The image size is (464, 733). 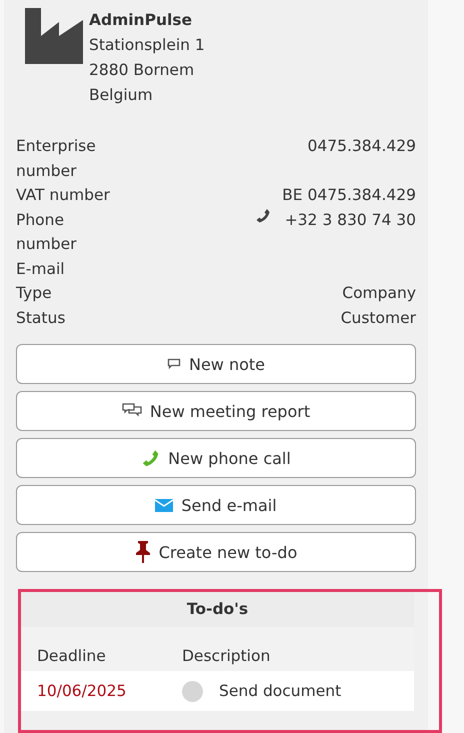 What do you see at coordinates (216, 458) in the screenshot?
I see `action-button: New phone call` at bounding box center [216, 458].